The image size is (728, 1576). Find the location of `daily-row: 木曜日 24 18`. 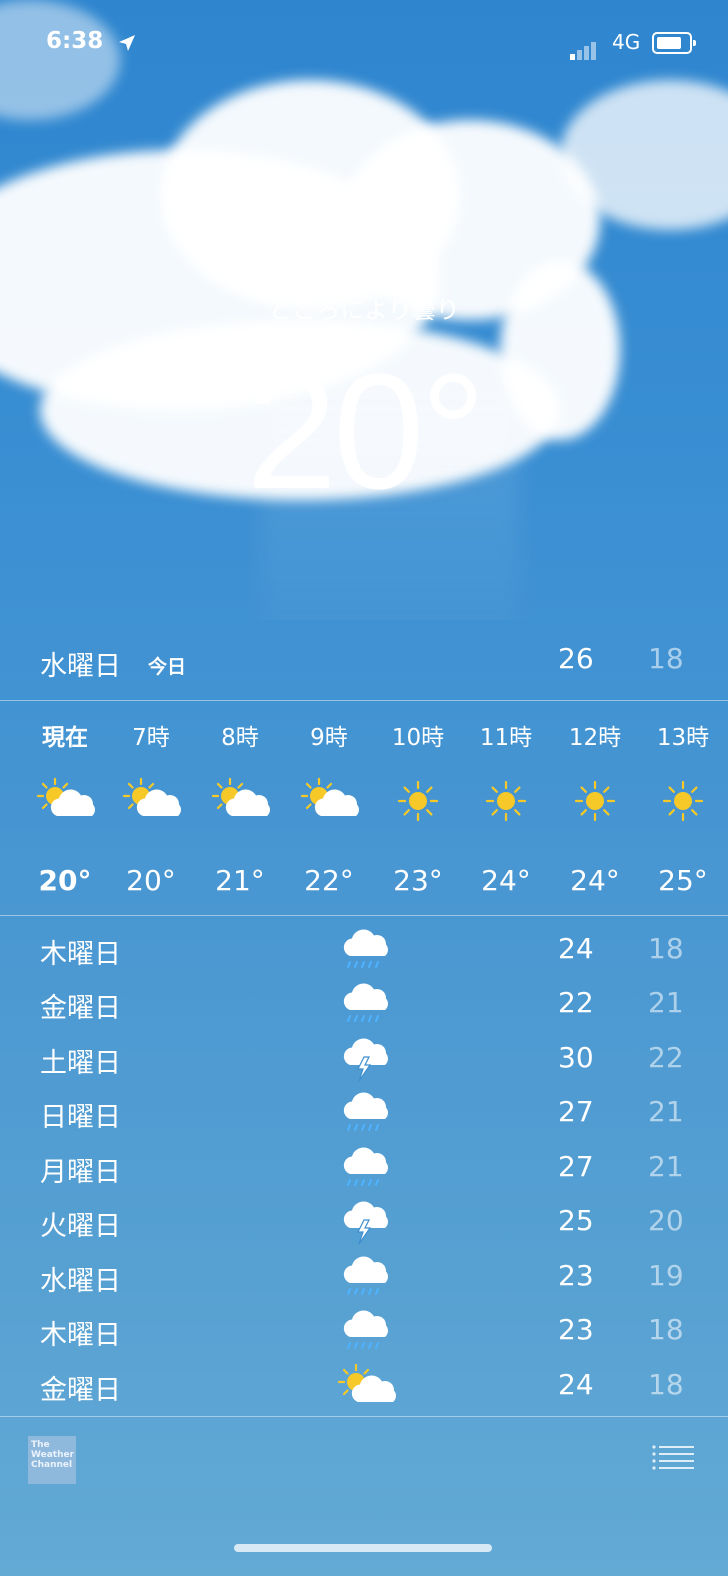

daily-row: 木曜日 24 18 is located at coordinates (364, 951).